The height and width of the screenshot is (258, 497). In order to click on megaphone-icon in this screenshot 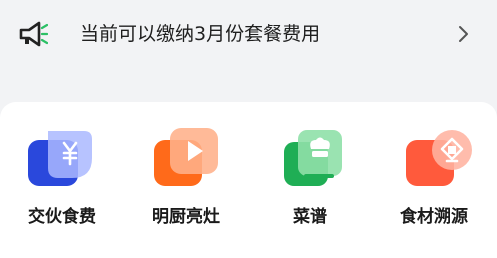, I will do `click(33, 34)`.